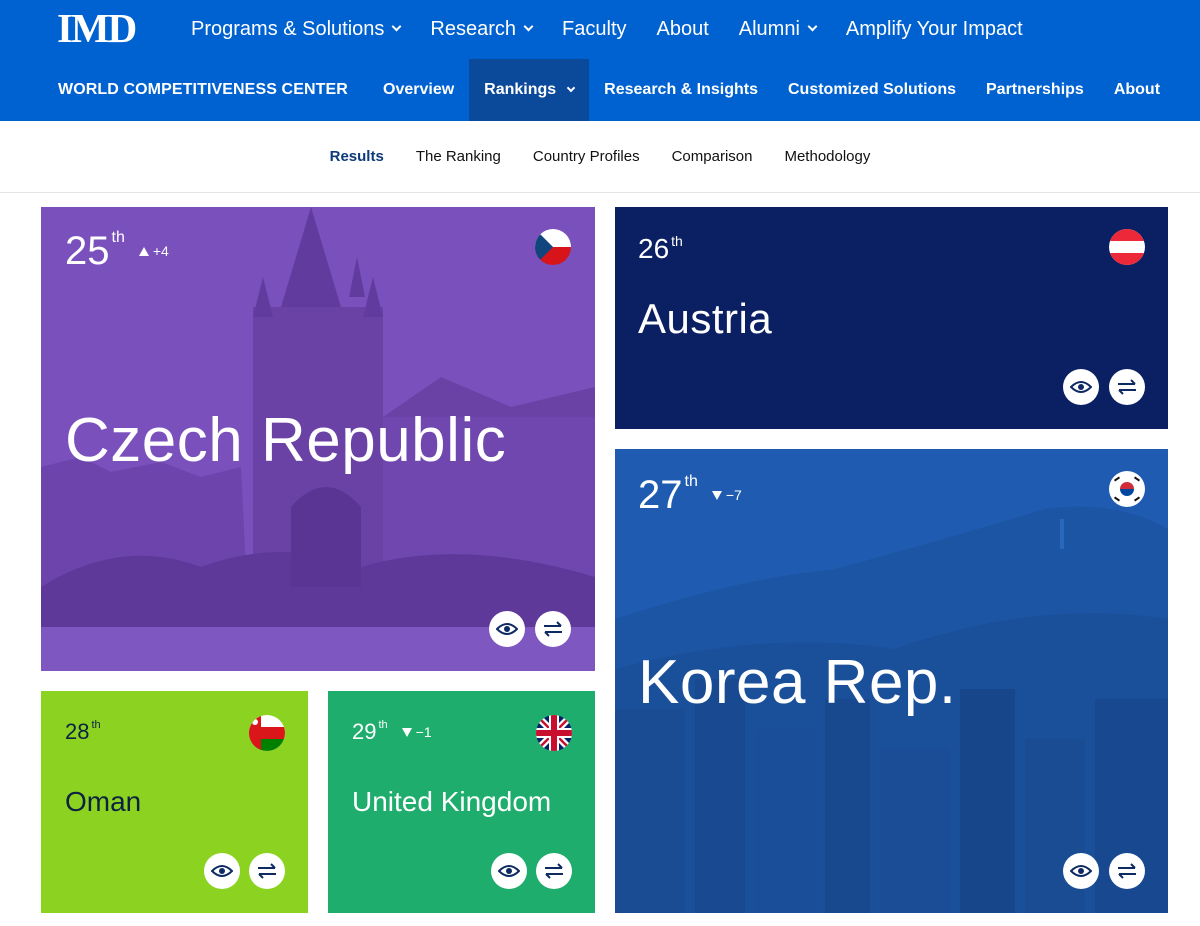  I want to click on rank-change: +4, so click(153, 251).